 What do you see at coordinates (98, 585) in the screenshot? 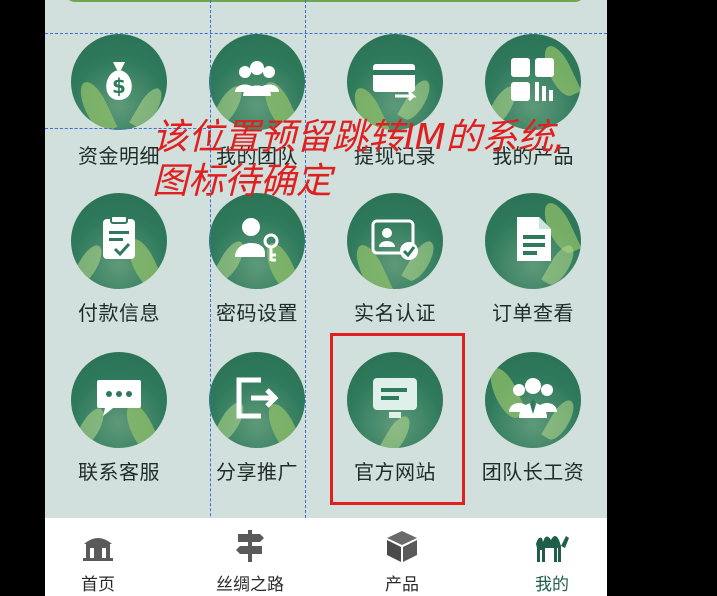
I see `tab-label: 首页` at bounding box center [98, 585].